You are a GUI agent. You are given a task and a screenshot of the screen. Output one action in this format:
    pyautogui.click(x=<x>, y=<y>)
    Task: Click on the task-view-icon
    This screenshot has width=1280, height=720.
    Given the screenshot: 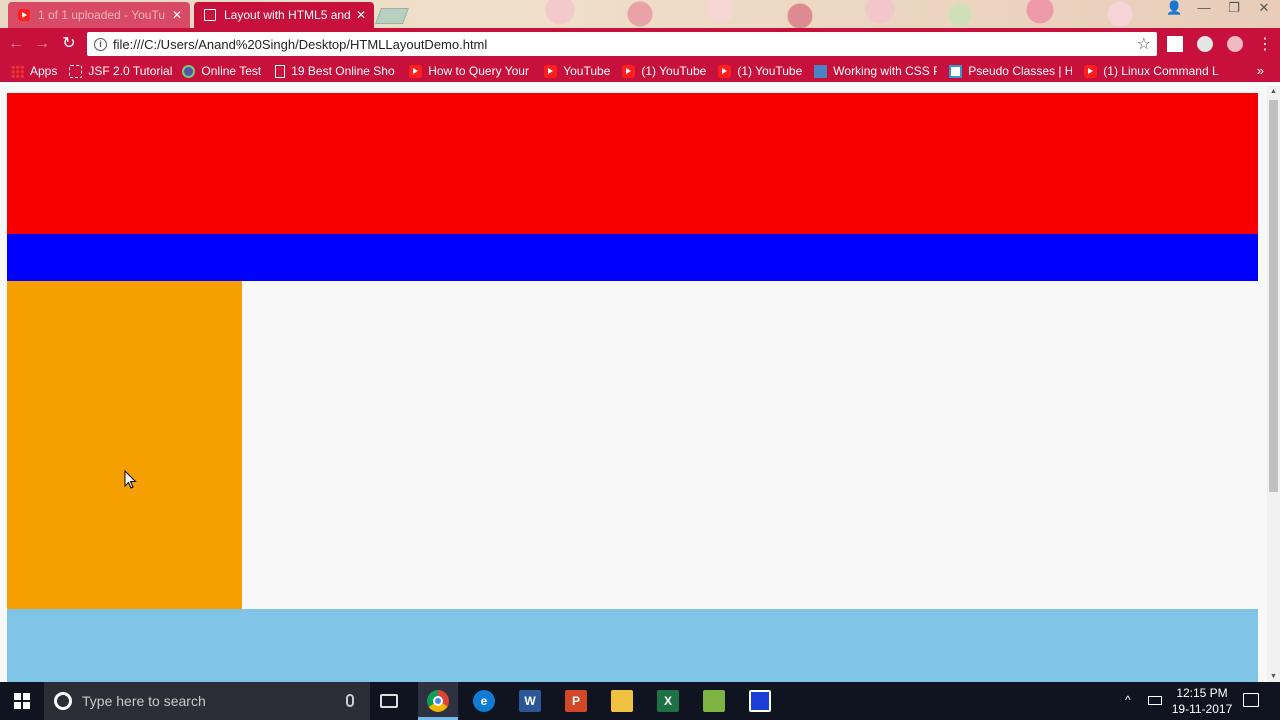 What is the action you would take?
    pyautogui.click(x=389, y=701)
    